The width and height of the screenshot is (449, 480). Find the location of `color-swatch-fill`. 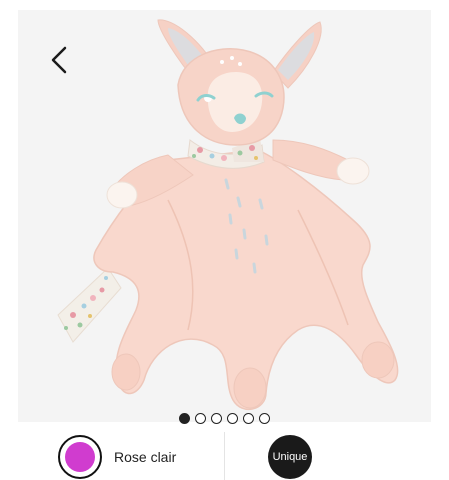

color-swatch-fill is located at coordinates (80, 457).